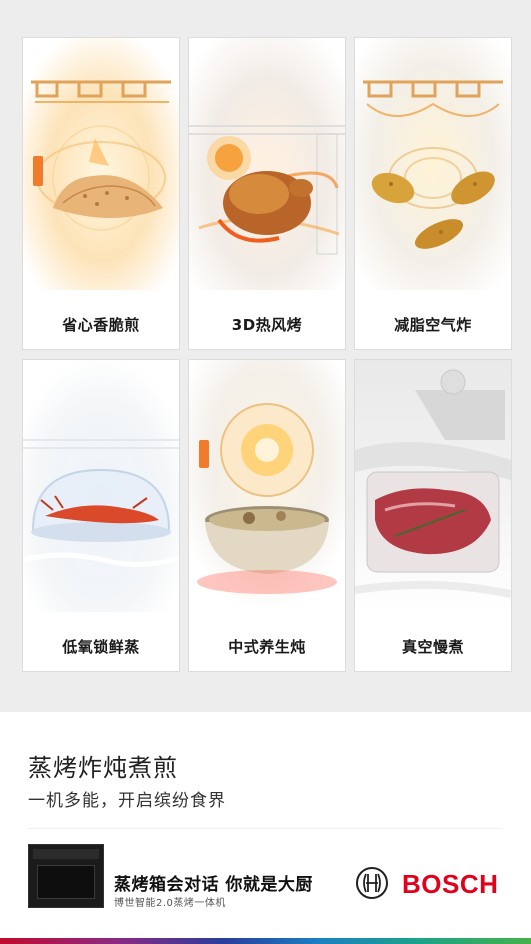 This screenshot has width=531, height=944. Describe the element at coordinates (66, 882) in the screenshot. I see `oven-window` at that location.